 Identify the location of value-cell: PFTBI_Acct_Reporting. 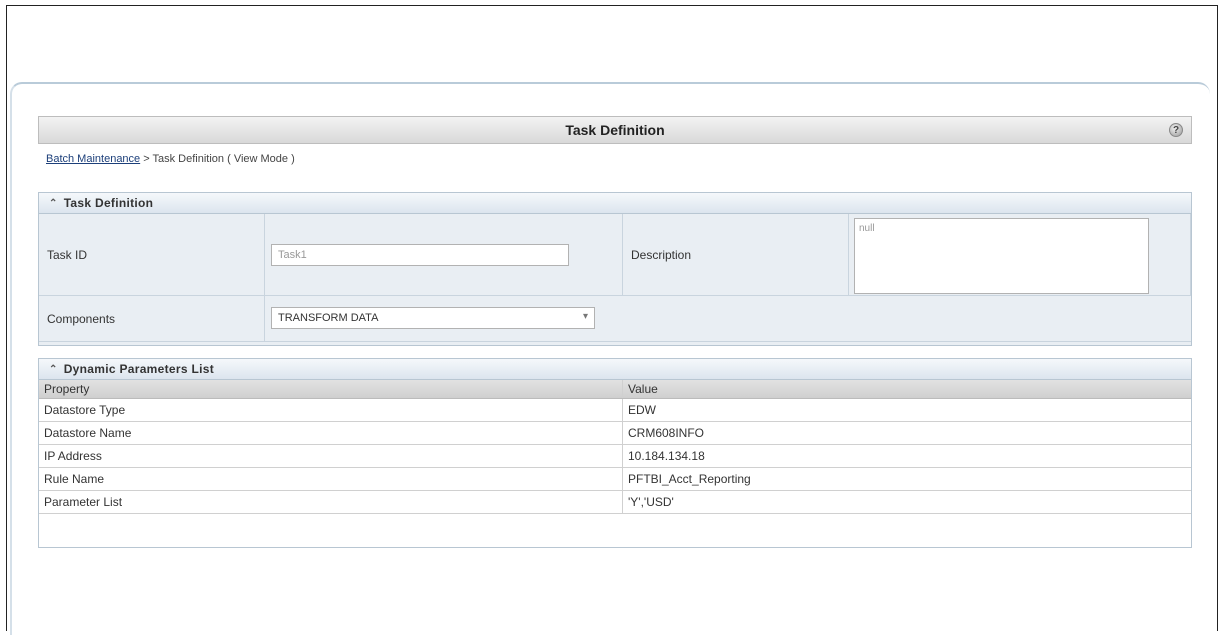
(906, 479).